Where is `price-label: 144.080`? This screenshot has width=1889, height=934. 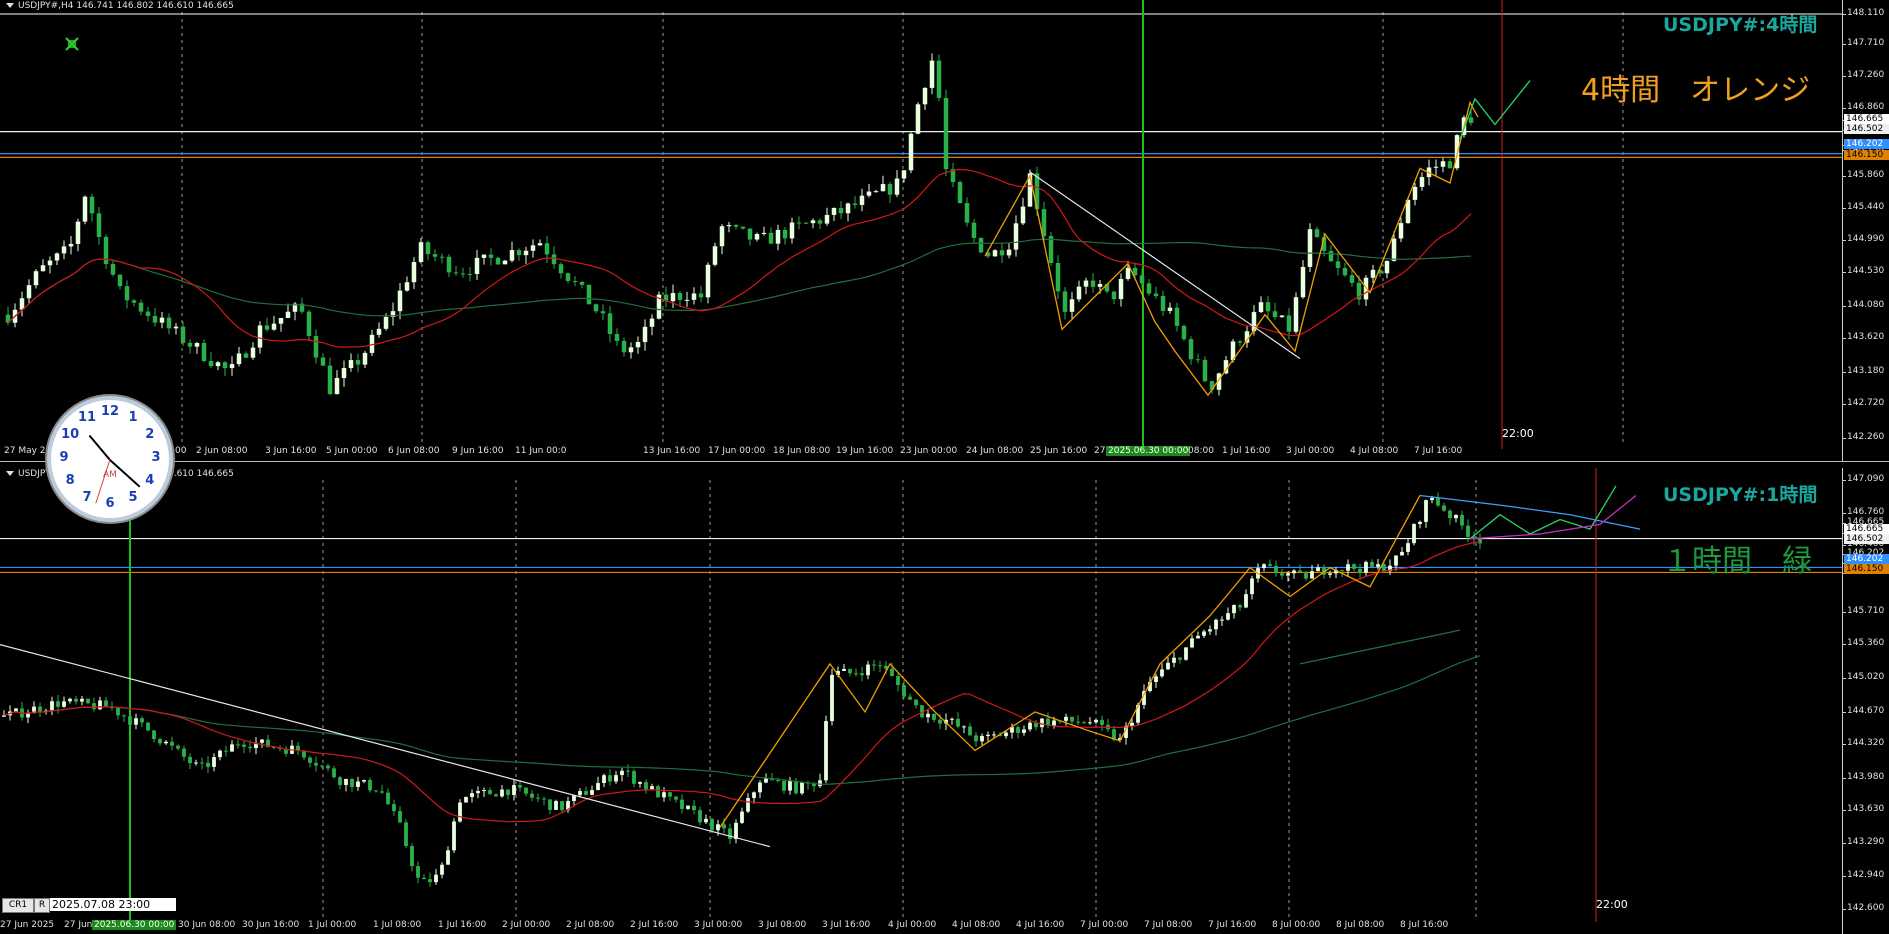
price-label: 144.080 is located at coordinates (1866, 305).